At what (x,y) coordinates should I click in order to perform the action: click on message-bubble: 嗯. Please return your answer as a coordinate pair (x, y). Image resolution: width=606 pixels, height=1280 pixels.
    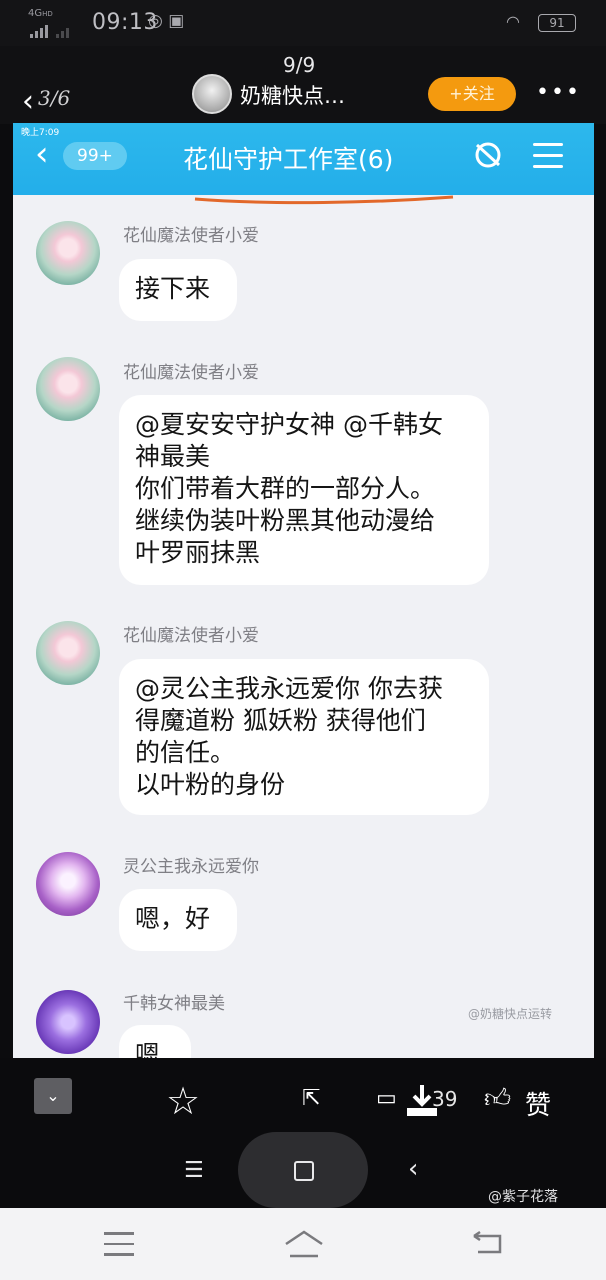
    Looking at the image, I should click on (155, 1041).